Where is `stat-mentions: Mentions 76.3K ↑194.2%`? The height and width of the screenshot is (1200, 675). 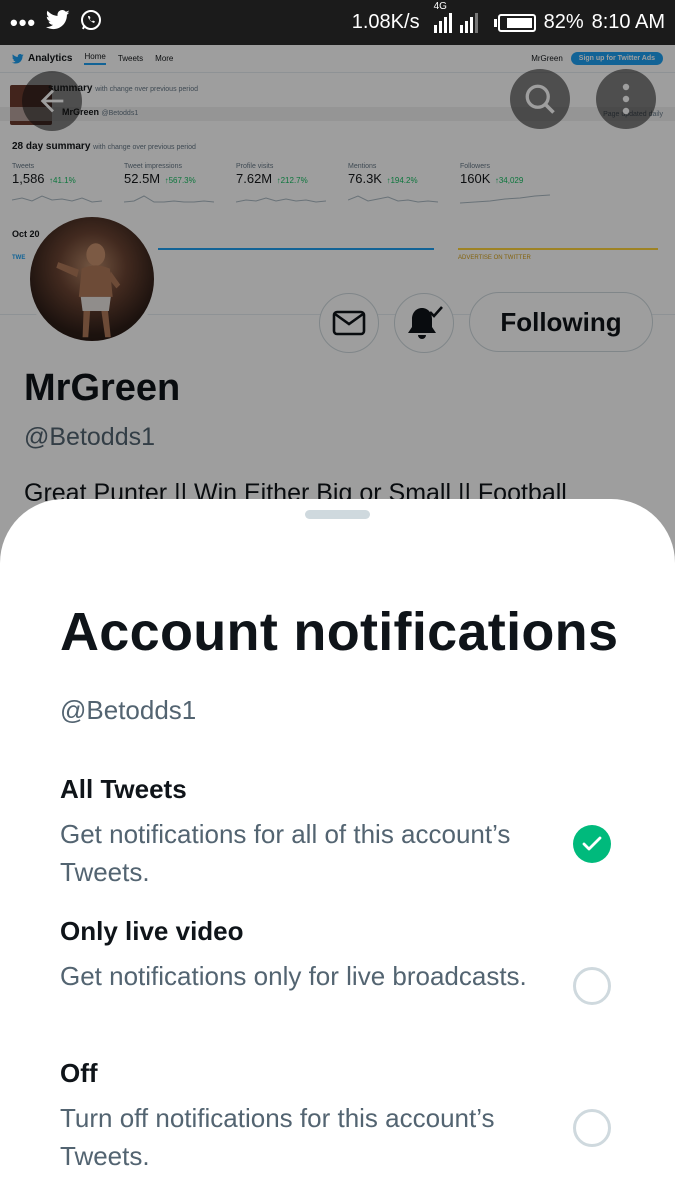
stat-mentions: Mentions 76.3K ↑194.2% is located at coordinates (404, 183).